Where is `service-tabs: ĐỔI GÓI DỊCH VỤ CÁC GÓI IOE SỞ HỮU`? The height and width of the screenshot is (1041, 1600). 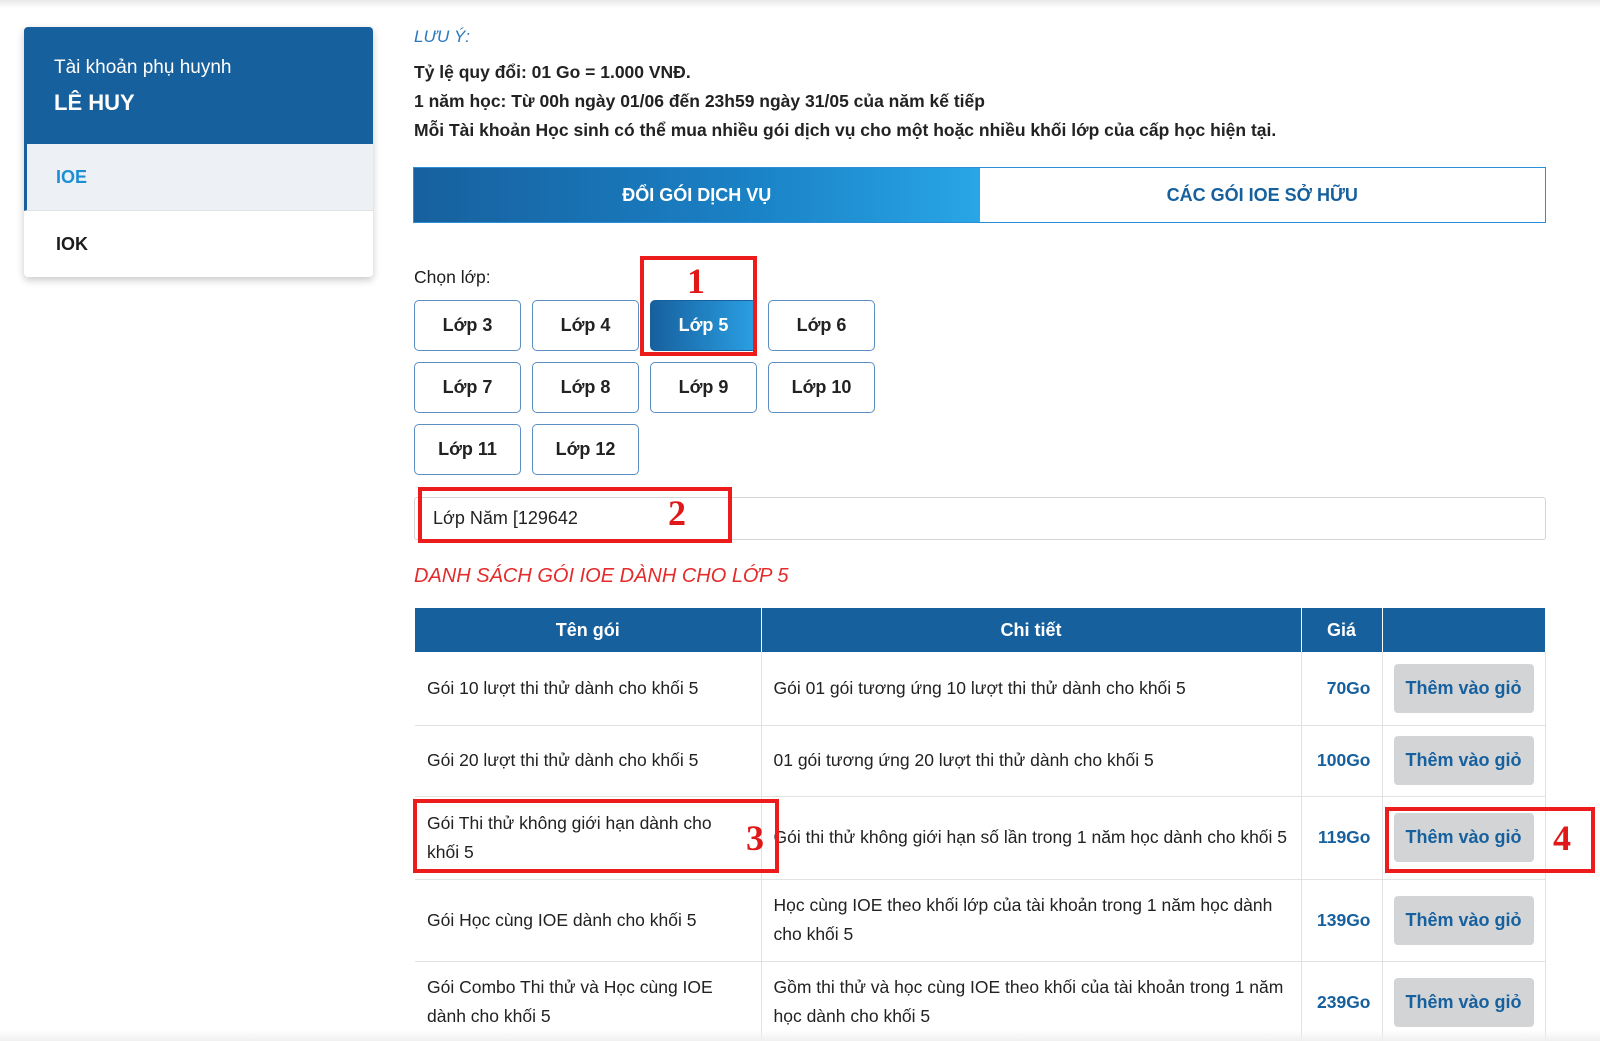 service-tabs: ĐỔI GÓI DỊCH VỤ CÁC GÓI IOE SỞ HỮU is located at coordinates (979, 195).